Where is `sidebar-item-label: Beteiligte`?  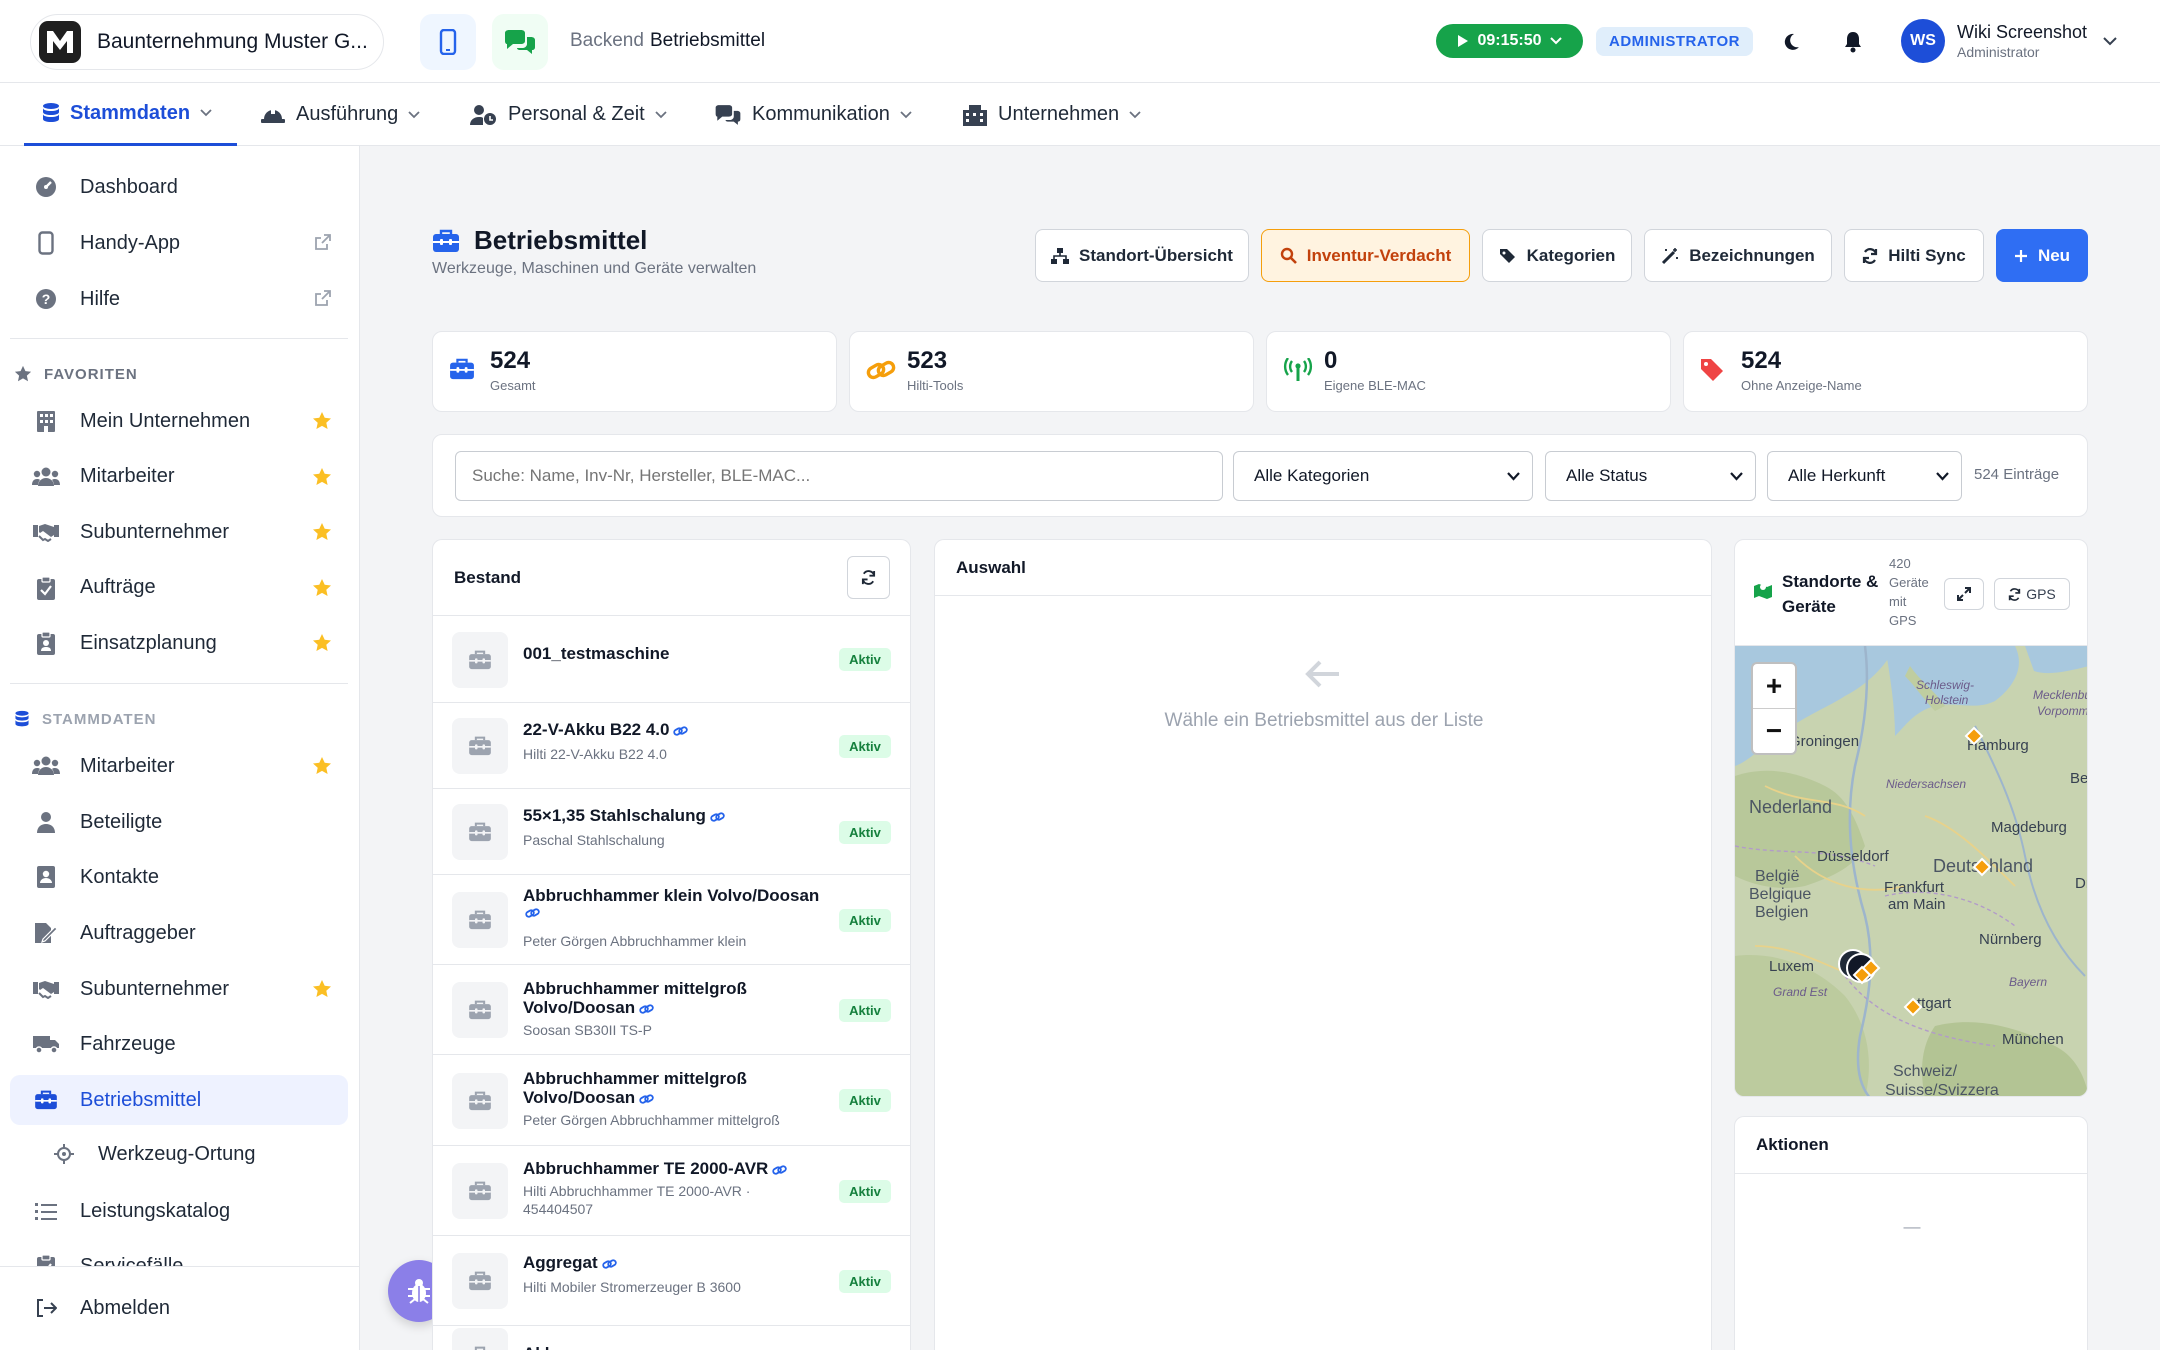
sidebar-item-label: Beteiligte is located at coordinates (121, 821).